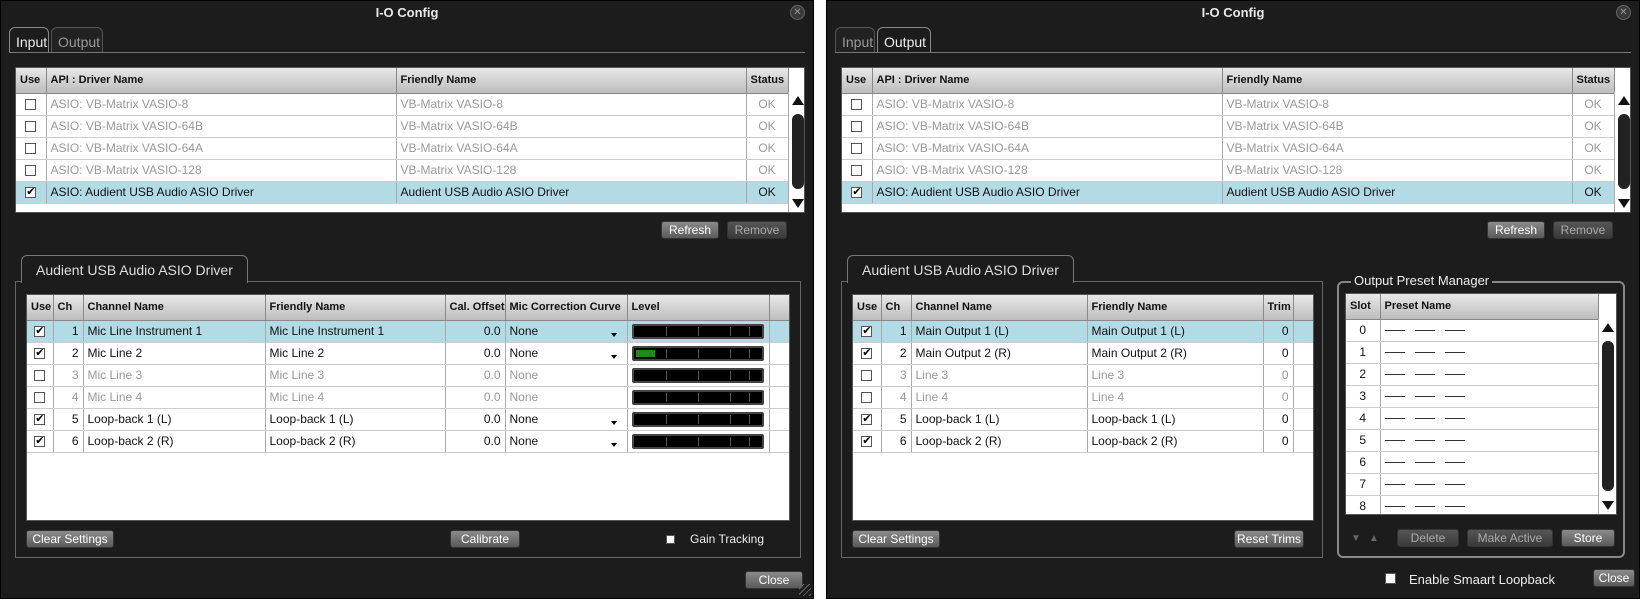 The height and width of the screenshot is (599, 1640). What do you see at coordinates (999, 308) in the screenshot?
I see `header-channel-name: Channel Name` at bounding box center [999, 308].